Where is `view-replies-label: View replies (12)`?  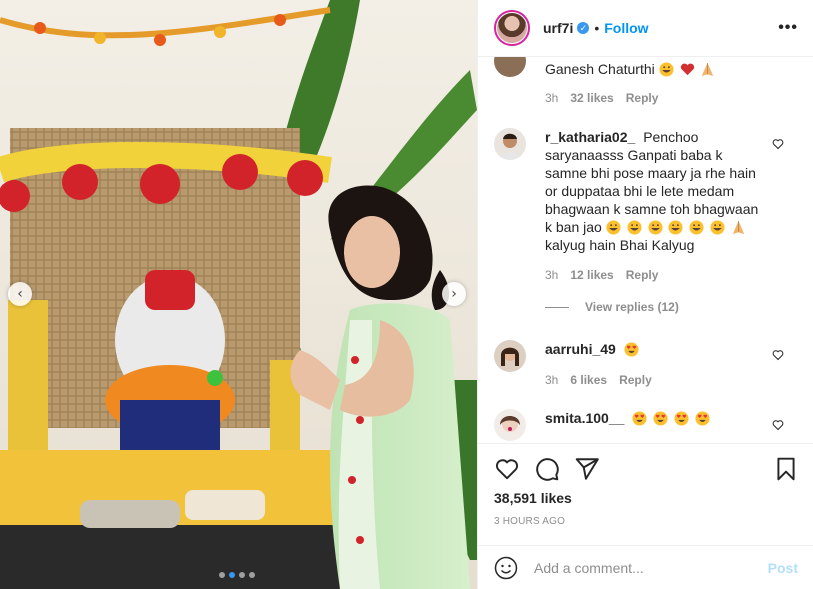
view-replies-label: View replies (12) is located at coordinates (632, 307).